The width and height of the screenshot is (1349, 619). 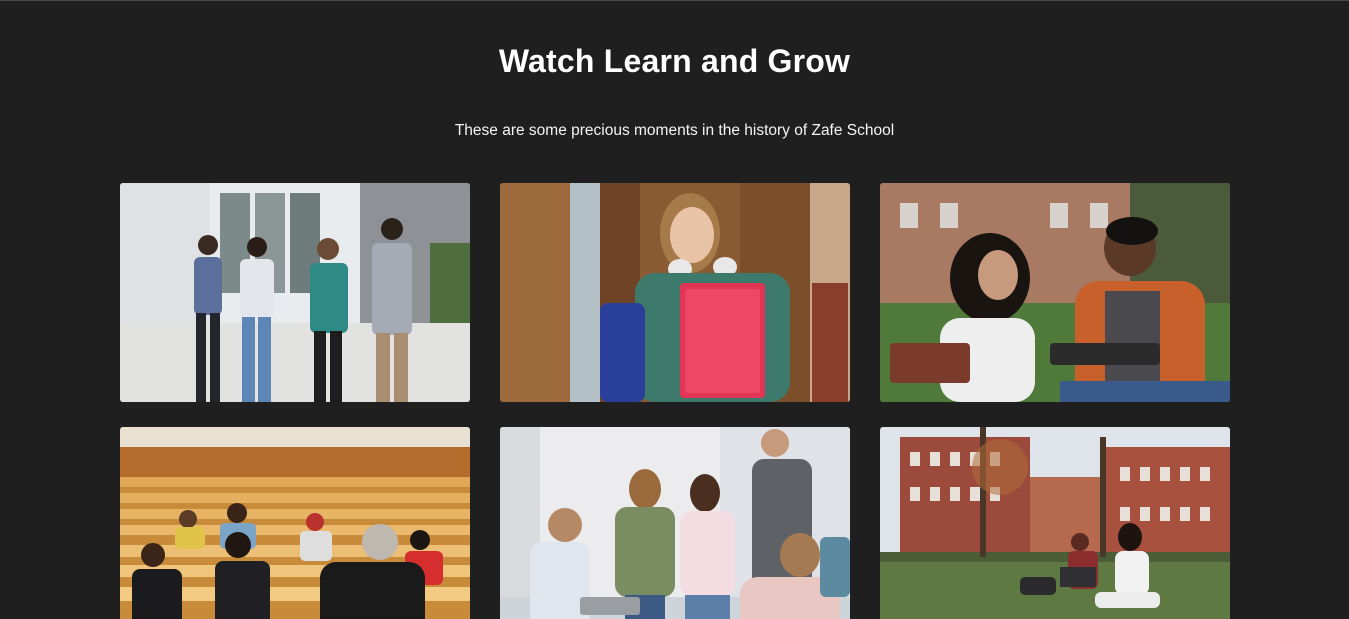 I want to click on campus-lawn-photo, so click(x=1055, y=523).